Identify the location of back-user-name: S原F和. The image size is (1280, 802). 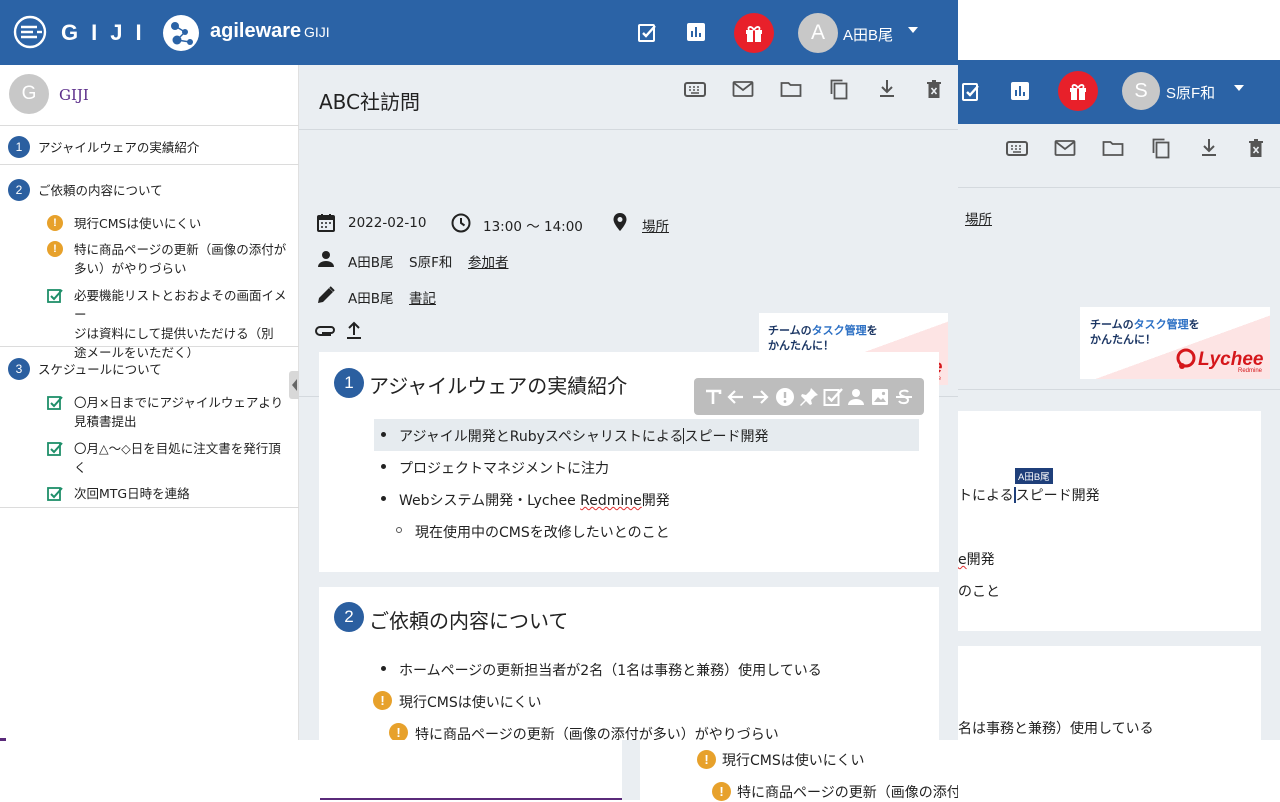
(1190, 92).